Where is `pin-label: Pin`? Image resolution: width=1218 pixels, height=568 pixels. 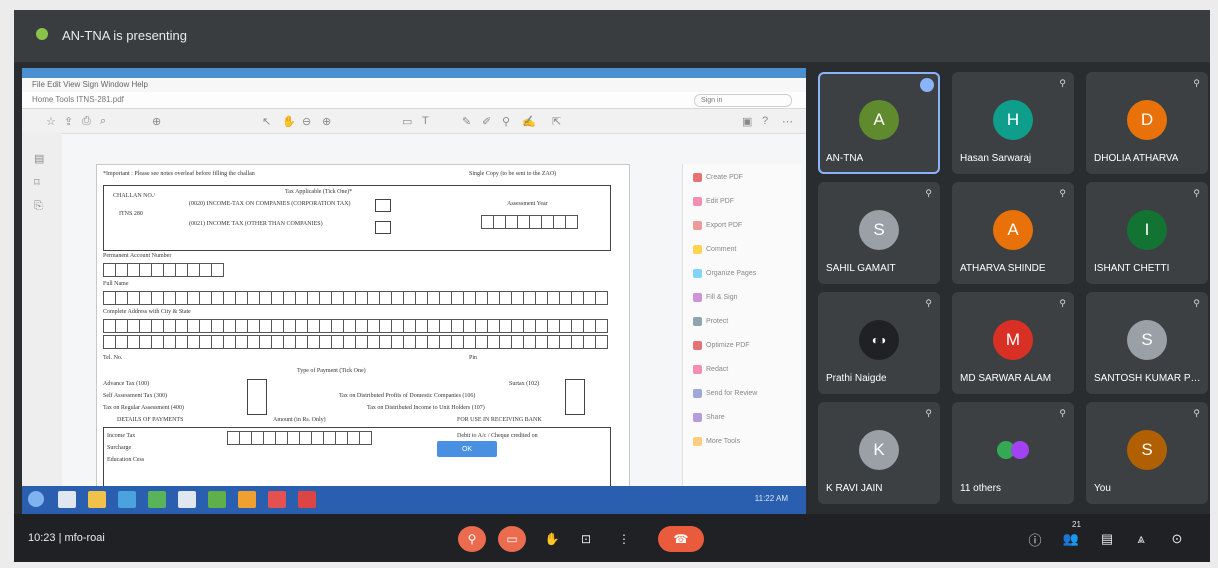 pin-label: Pin is located at coordinates (473, 358).